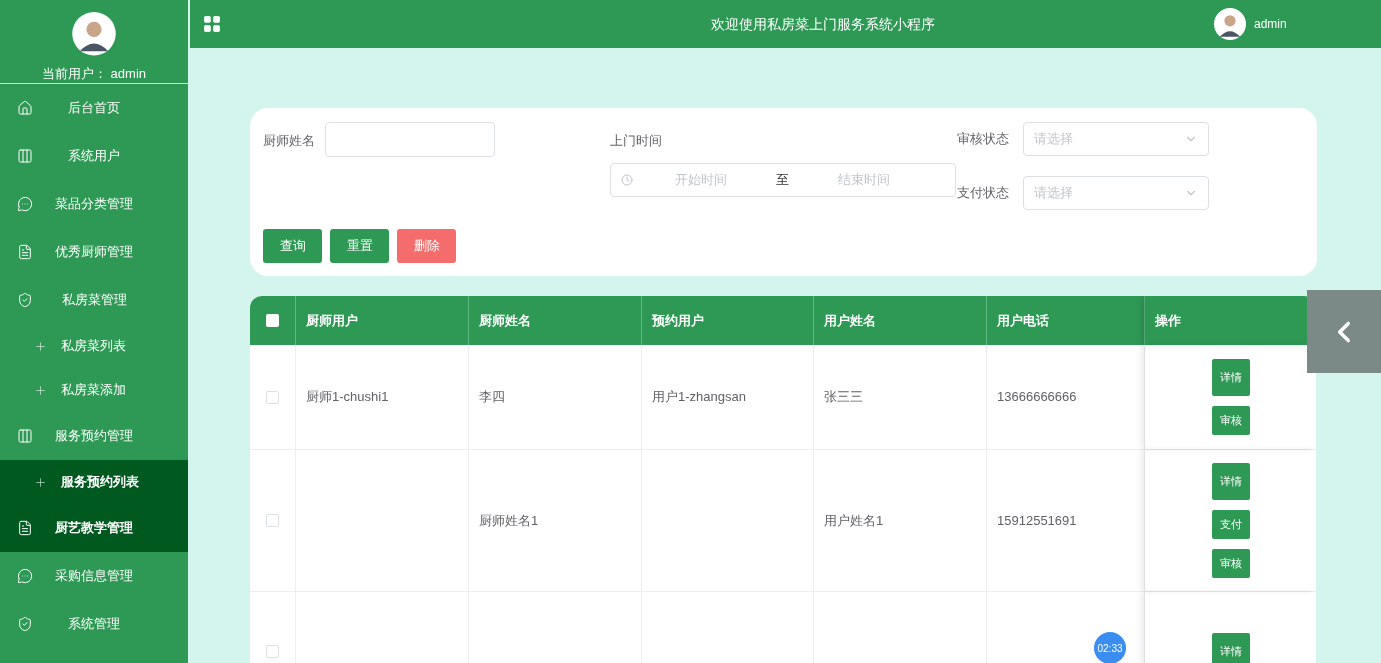  What do you see at coordinates (426, 246) in the screenshot?
I see `delete-button: 删除` at bounding box center [426, 246].